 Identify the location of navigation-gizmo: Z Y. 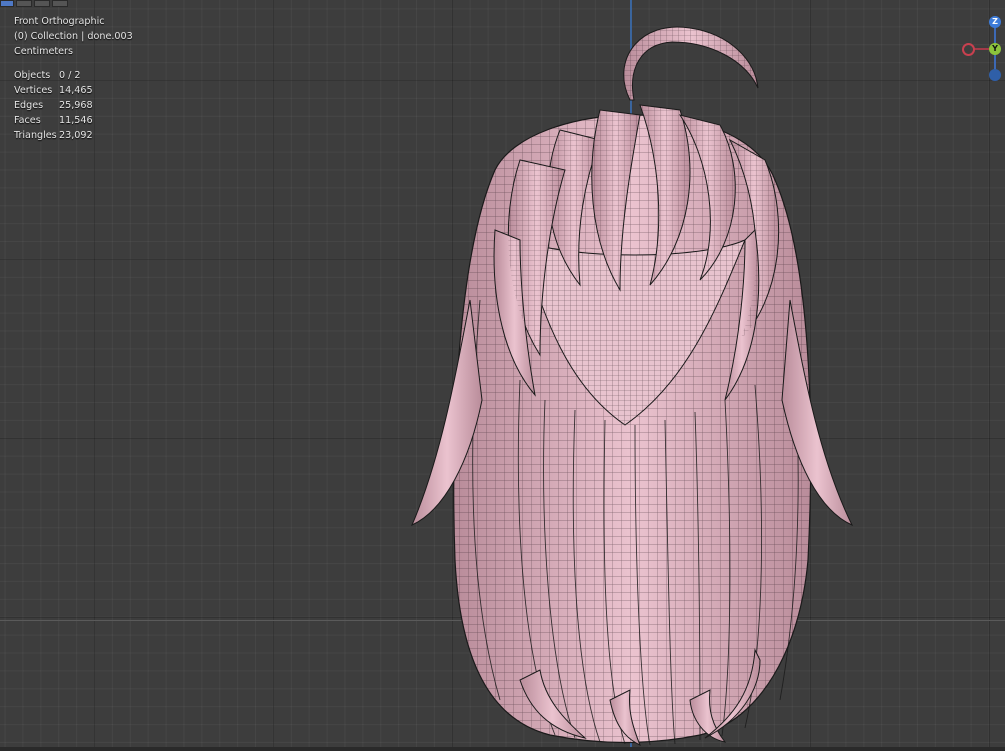
(980, 48).